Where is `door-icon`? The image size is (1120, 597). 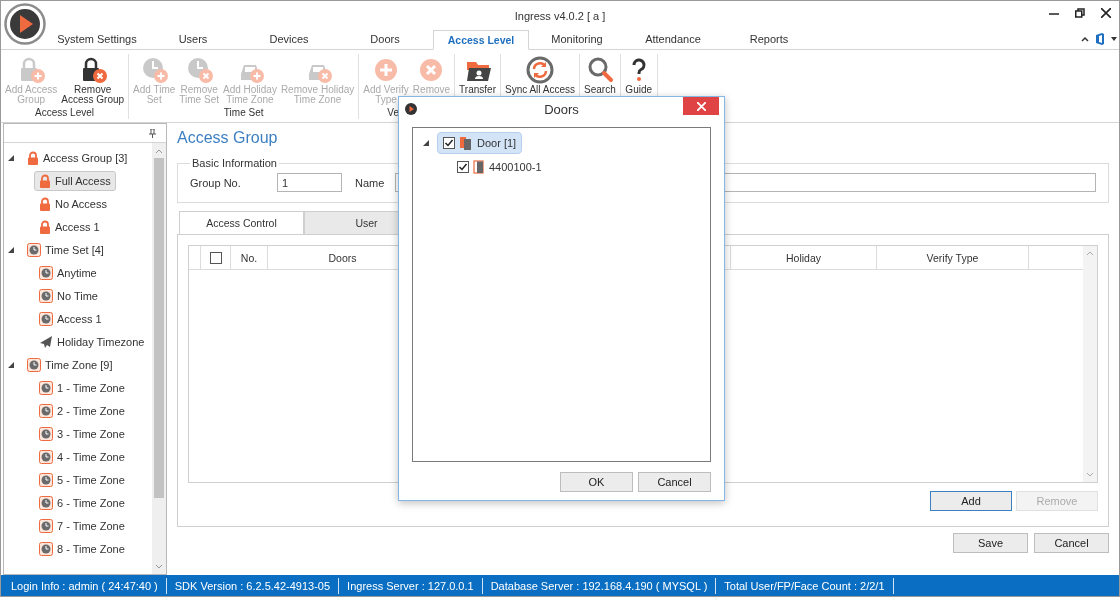
door-icon is located at coordinates (479, 167).